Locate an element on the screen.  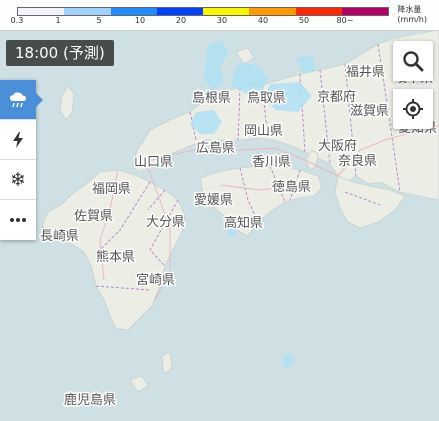
label-fukuoka: 福岡県 is located at coordinates (111, 189).